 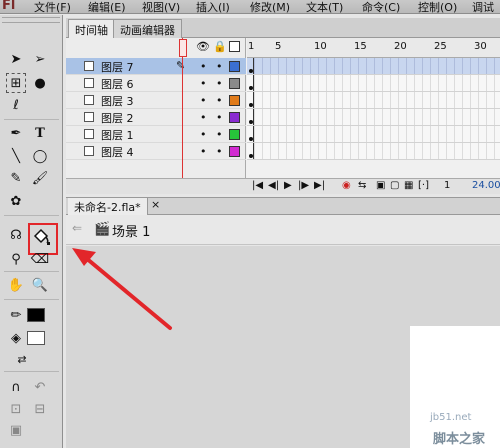 I want to click on annotation-arrow, so click(x=122, y=289).